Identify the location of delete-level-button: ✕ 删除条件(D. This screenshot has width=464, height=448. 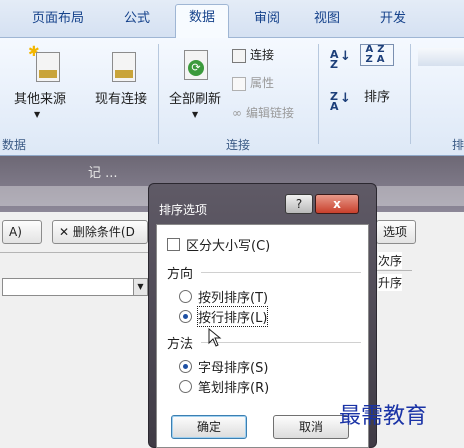
(100, 232).